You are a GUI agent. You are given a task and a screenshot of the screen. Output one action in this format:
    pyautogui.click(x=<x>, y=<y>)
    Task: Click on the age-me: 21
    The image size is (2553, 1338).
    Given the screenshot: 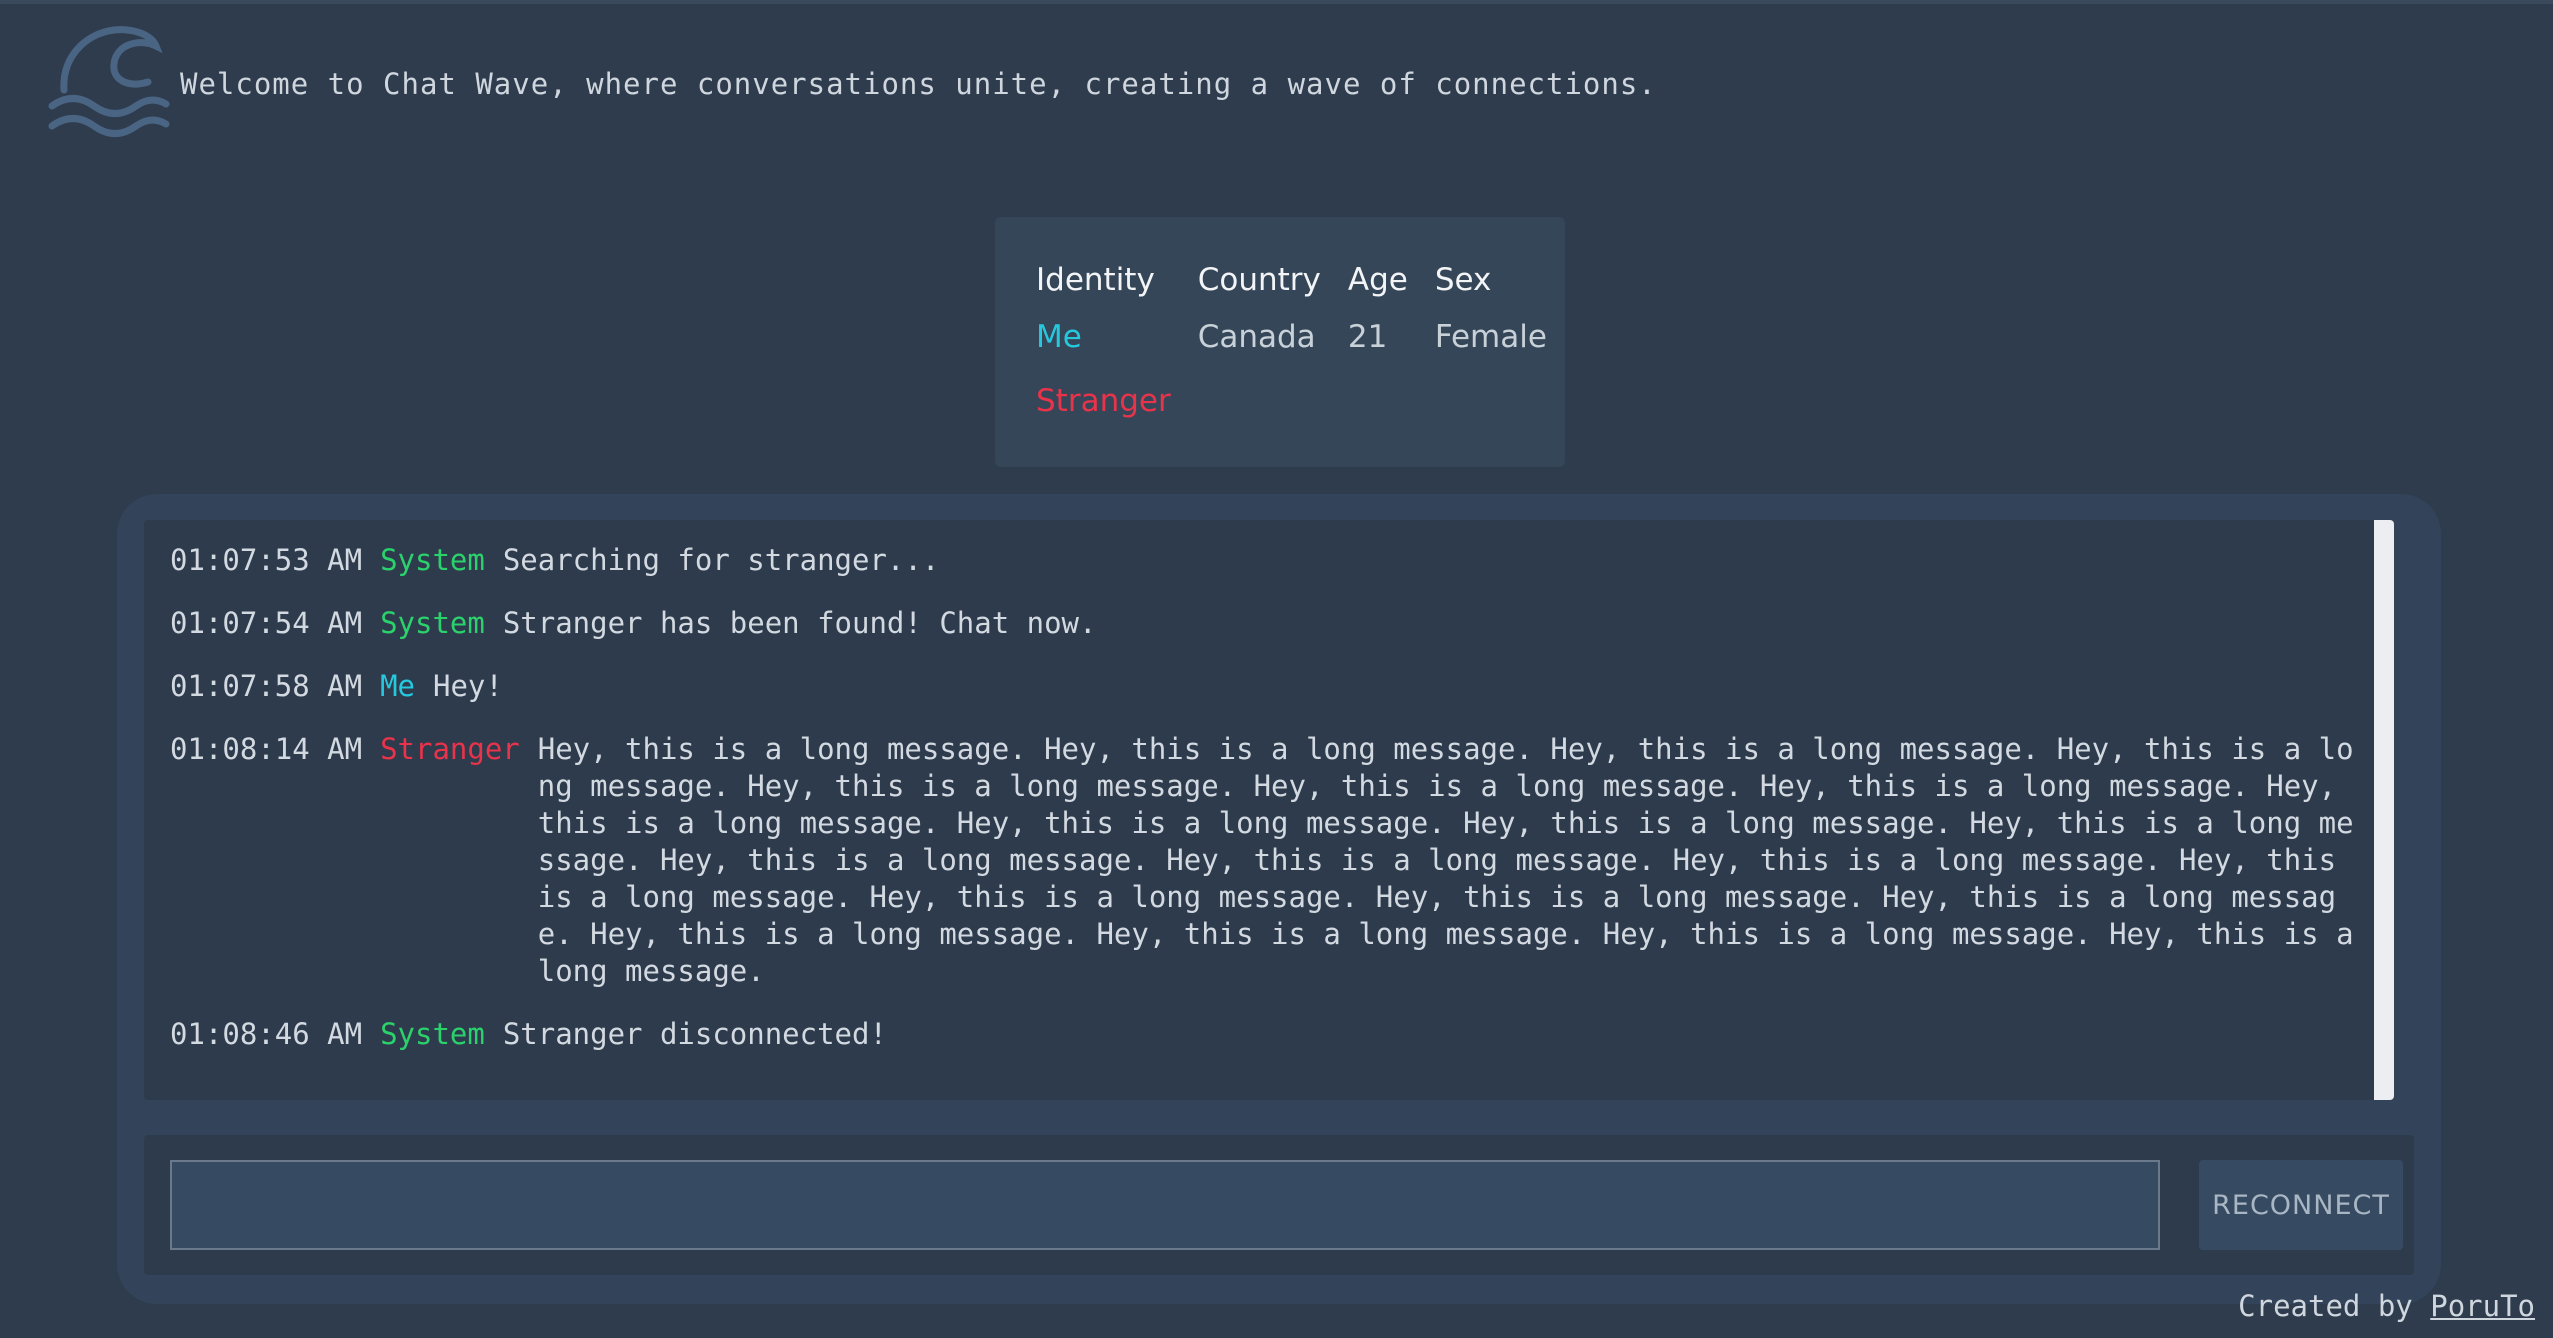 What is the action you would take?
    pyautogui.click(x=1367, y=337)
    